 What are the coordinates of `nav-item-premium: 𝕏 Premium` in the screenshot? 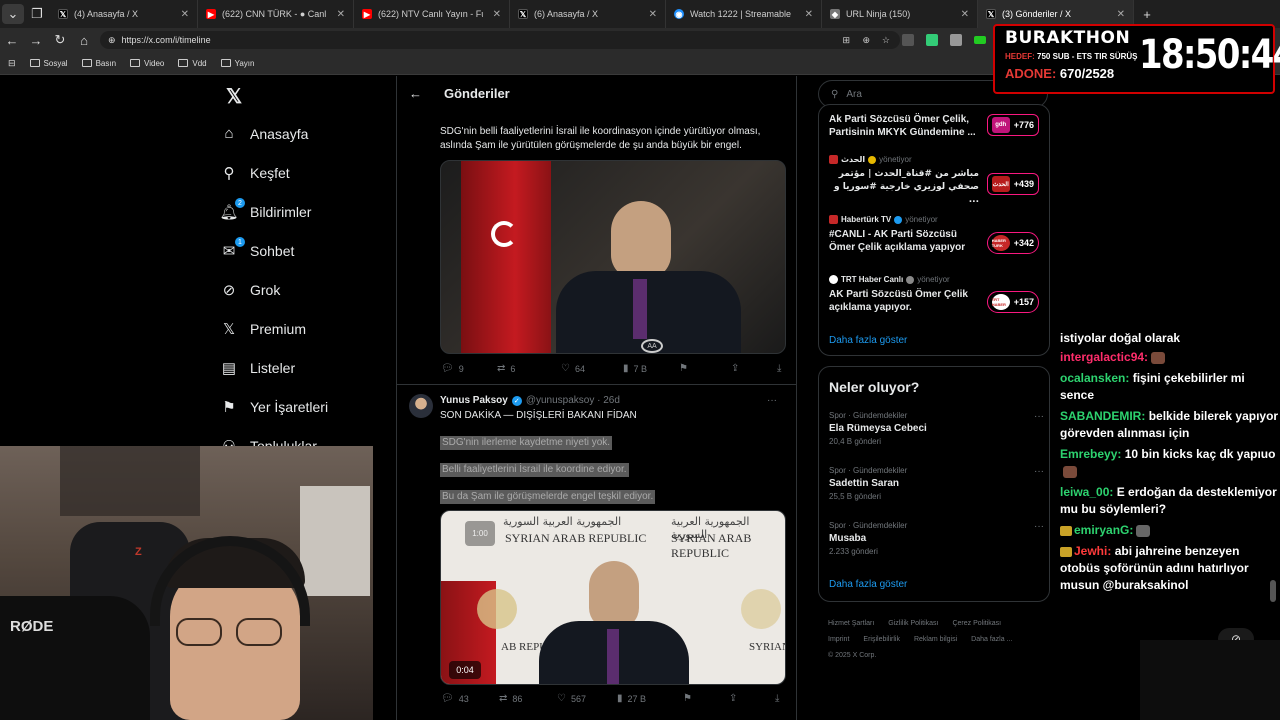 It's located at (305, 328).